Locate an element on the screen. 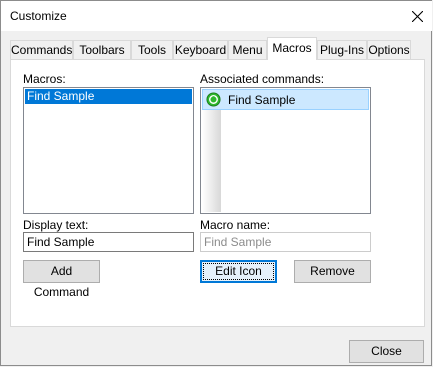 This screenshot has height=367, width=433. tab-macros: Macros is located at coordinates (292, 48).